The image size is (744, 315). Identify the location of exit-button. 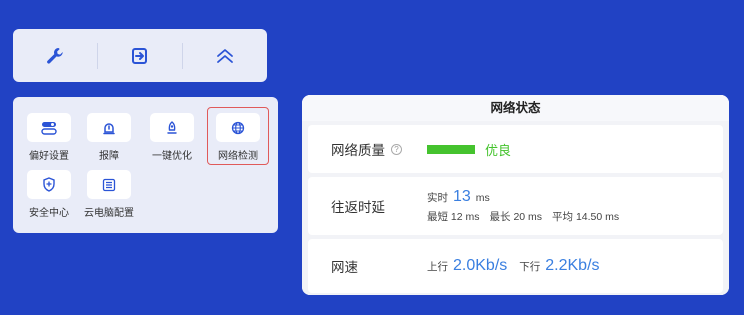
(140, 55).